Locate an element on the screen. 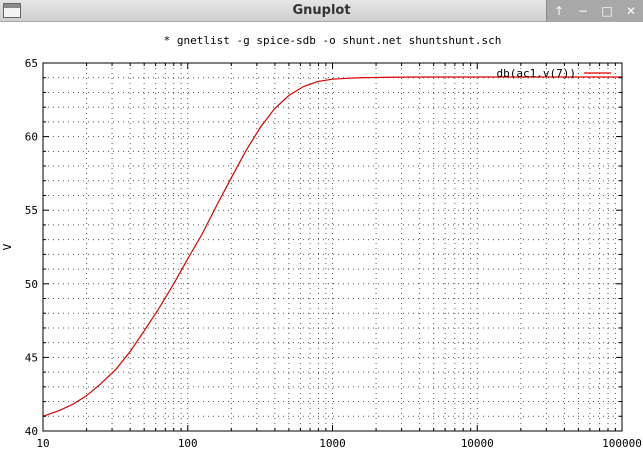 This screenshot has width=643, height=459. x-tick-label: 10000 is located at coordinates (477, 443).